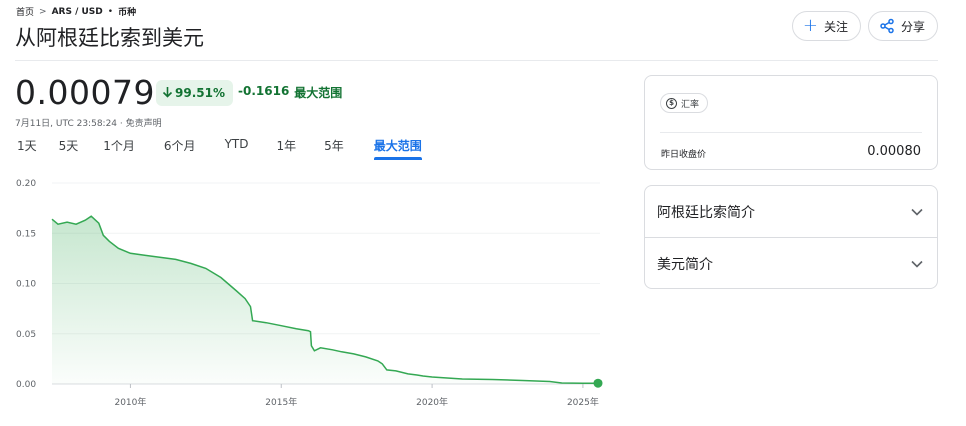  Describe the element at coordinates (85, 92) in the screenshot. I see `current-price: 0.00079` at that location.